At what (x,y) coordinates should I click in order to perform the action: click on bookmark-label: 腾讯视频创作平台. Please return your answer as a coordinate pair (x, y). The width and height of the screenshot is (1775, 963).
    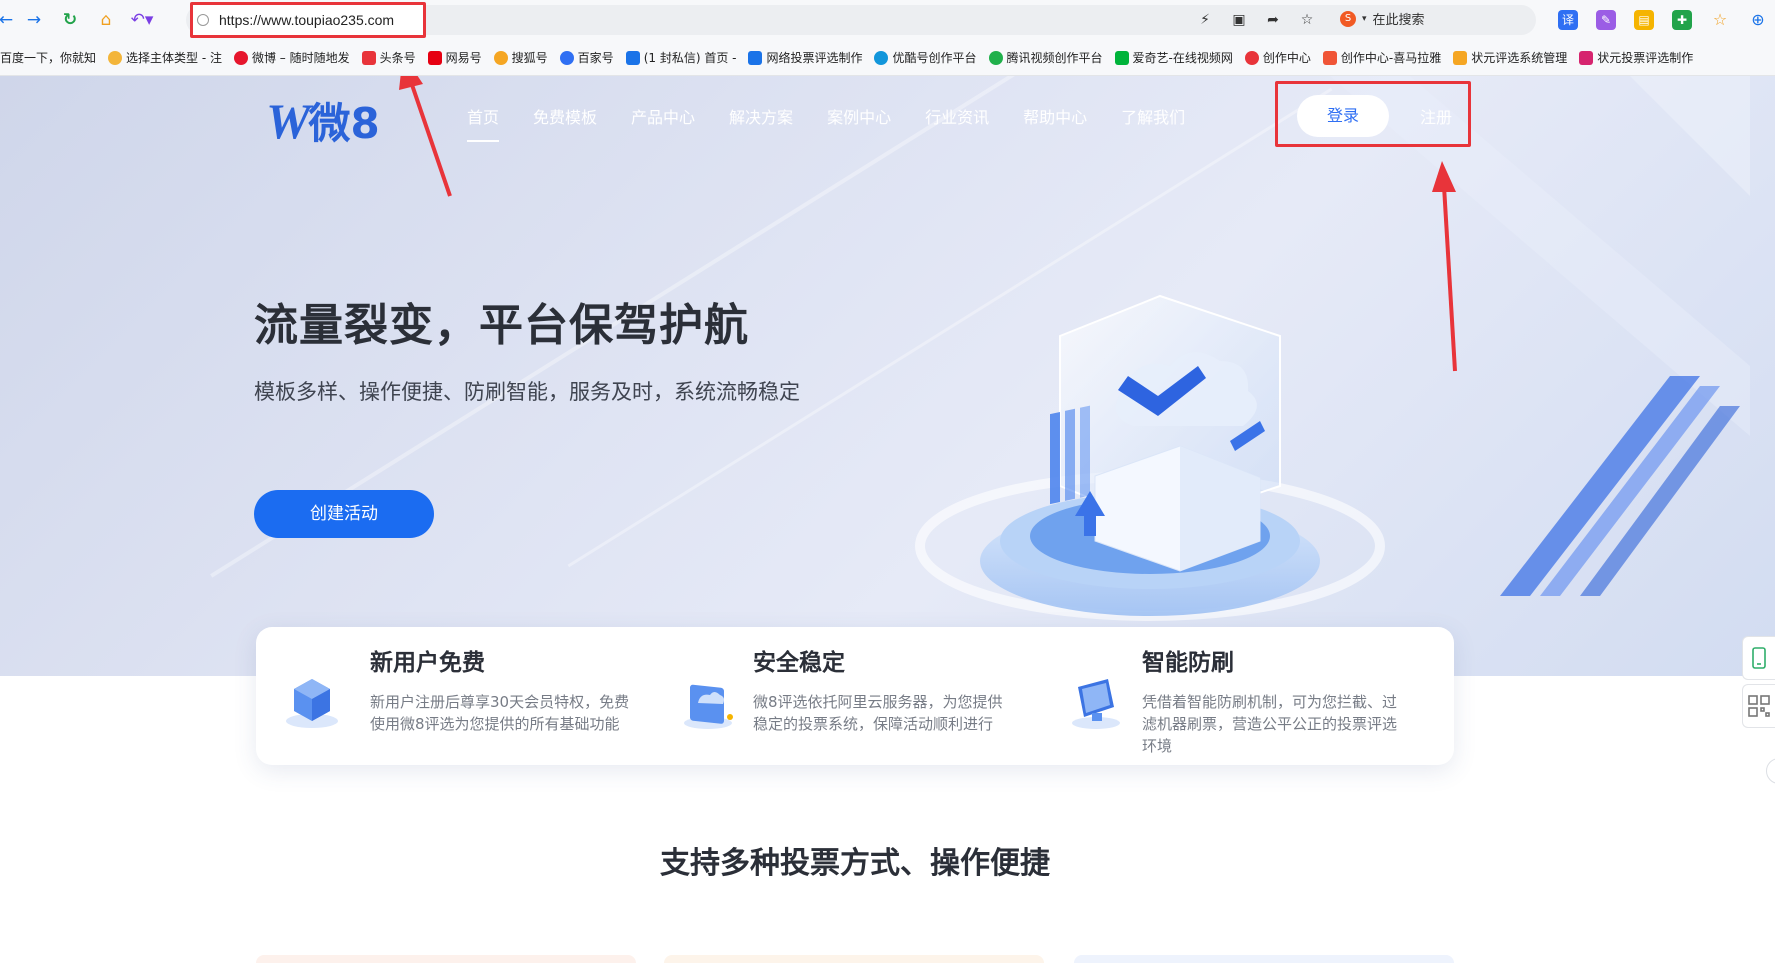
    Looking at the image, I should click on (1054, 58).